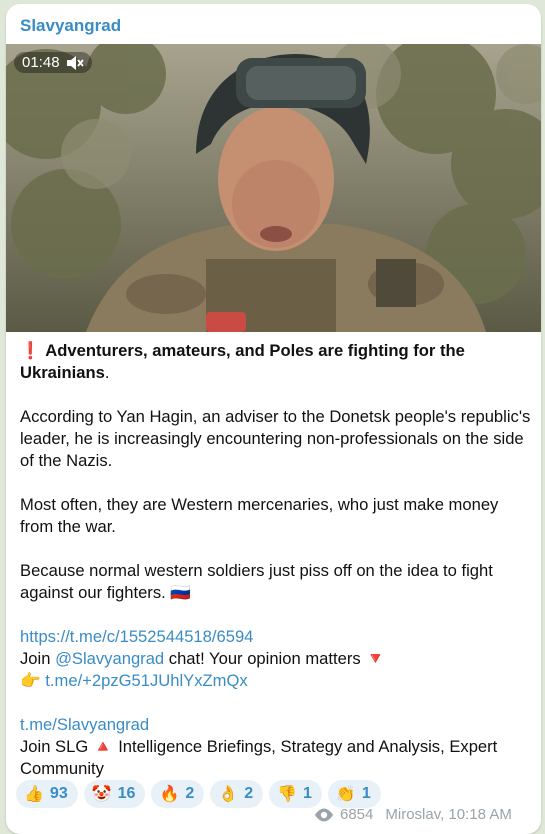  Describe the element at coordinates (84, 724) in the screenshot. I see `channel-link: t.me/Slavyangrad` at that location.